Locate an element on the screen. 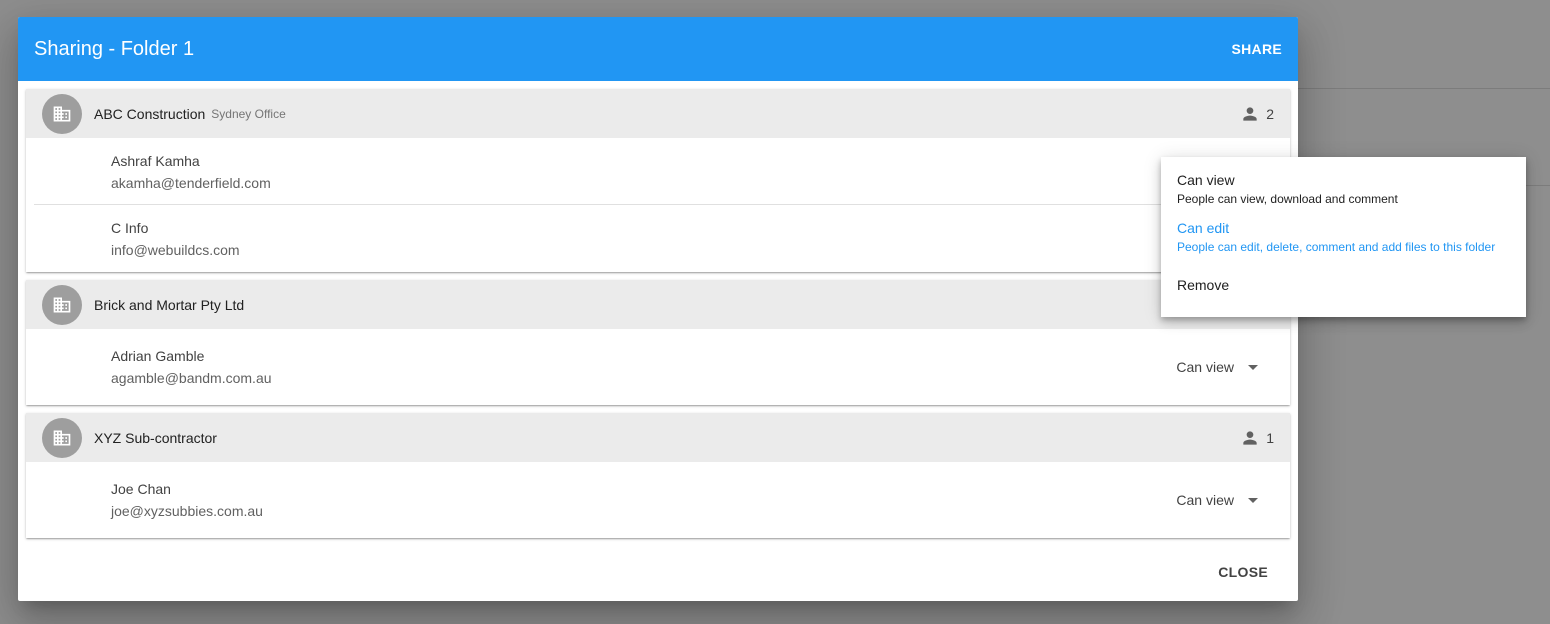 Image resolution: width=1550 pixels, height=624 pixels. member-name: Joe Chan is located at coordinates (141, 489).